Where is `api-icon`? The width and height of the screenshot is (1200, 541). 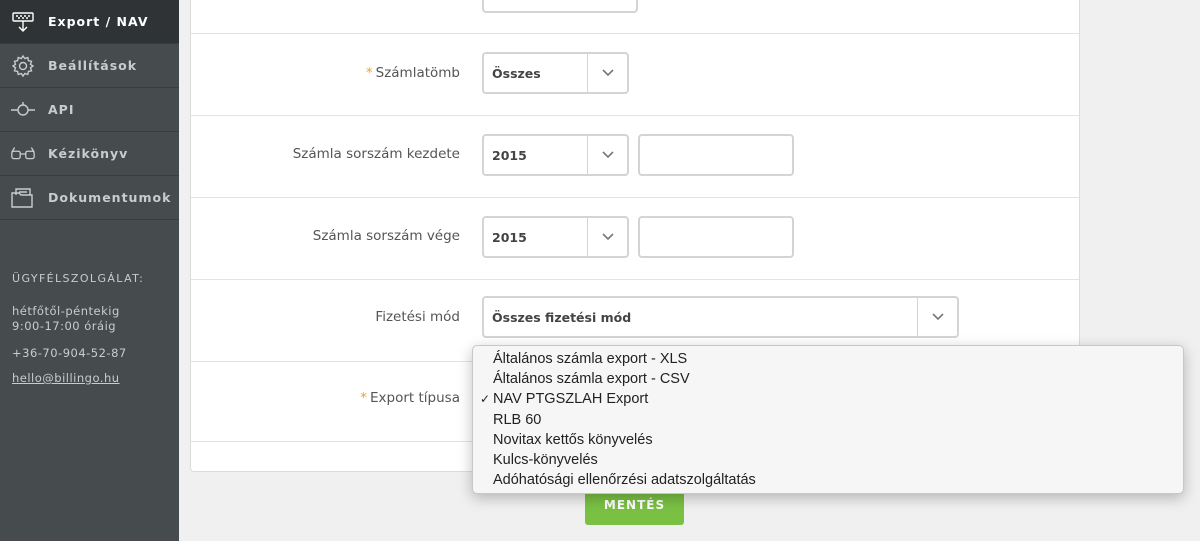
api-icon is located at coordinates (23, 110).